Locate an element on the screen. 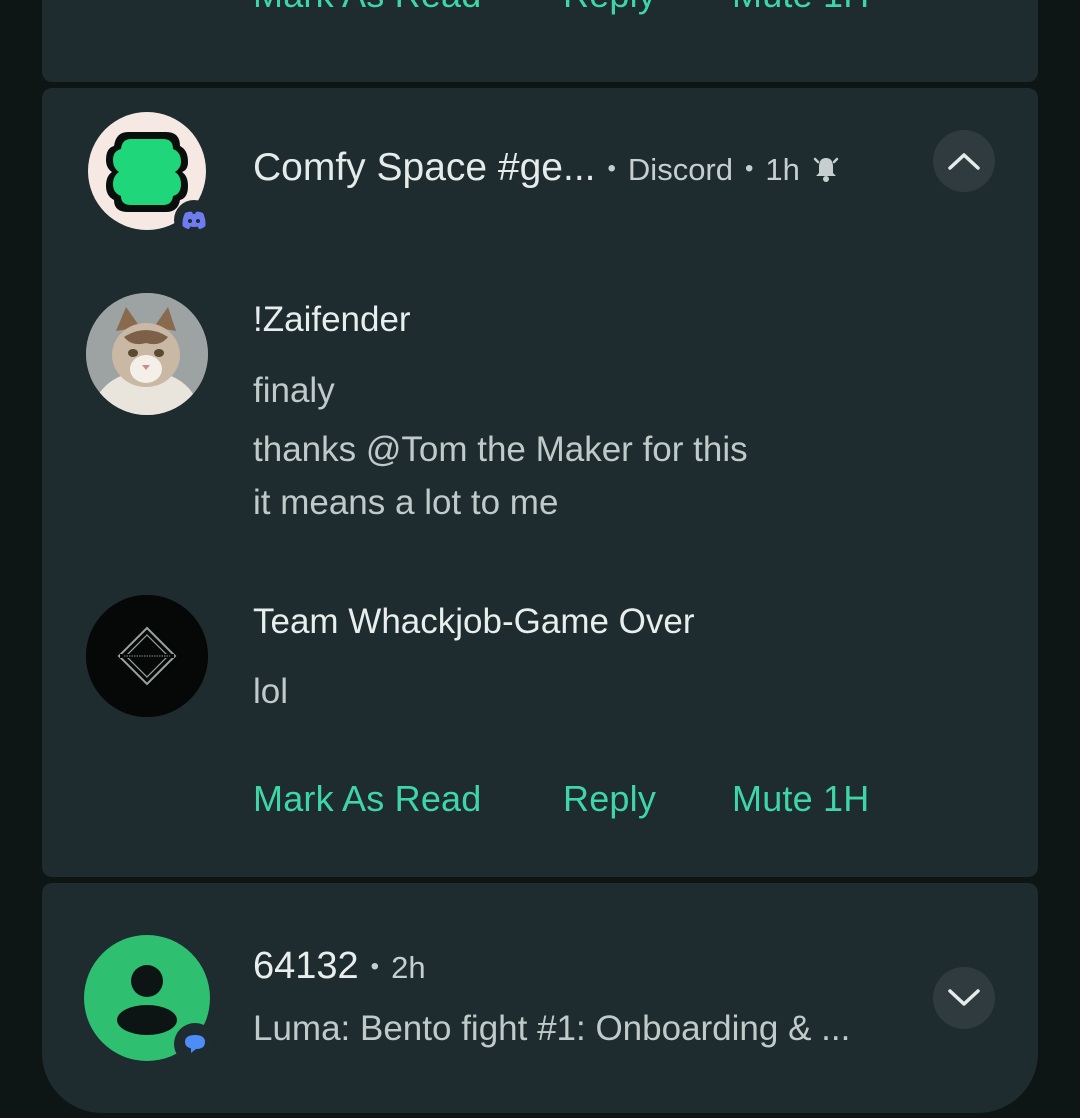  messages-badge is located at coordinates (195, 1044).